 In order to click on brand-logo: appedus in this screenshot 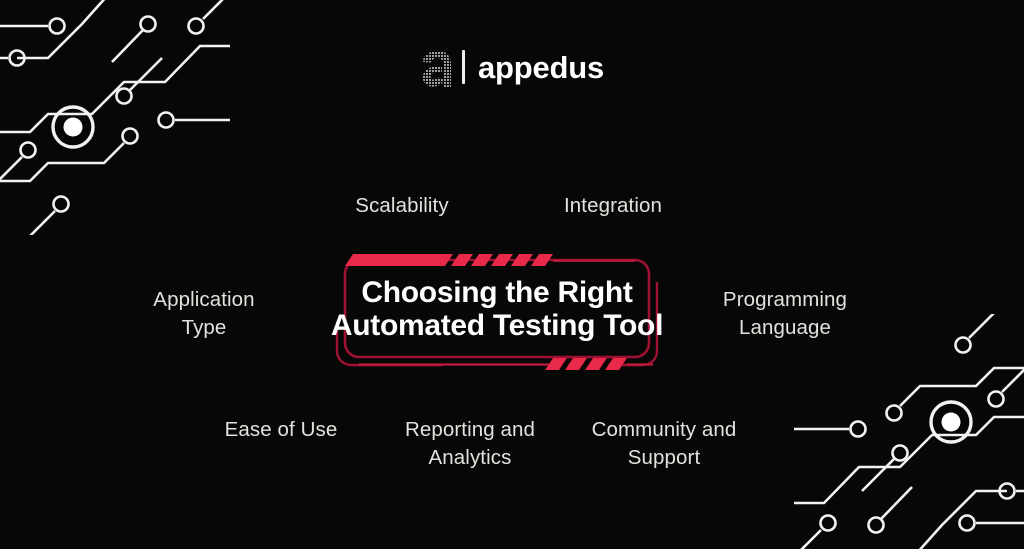, I will do `click(512, 67)`.